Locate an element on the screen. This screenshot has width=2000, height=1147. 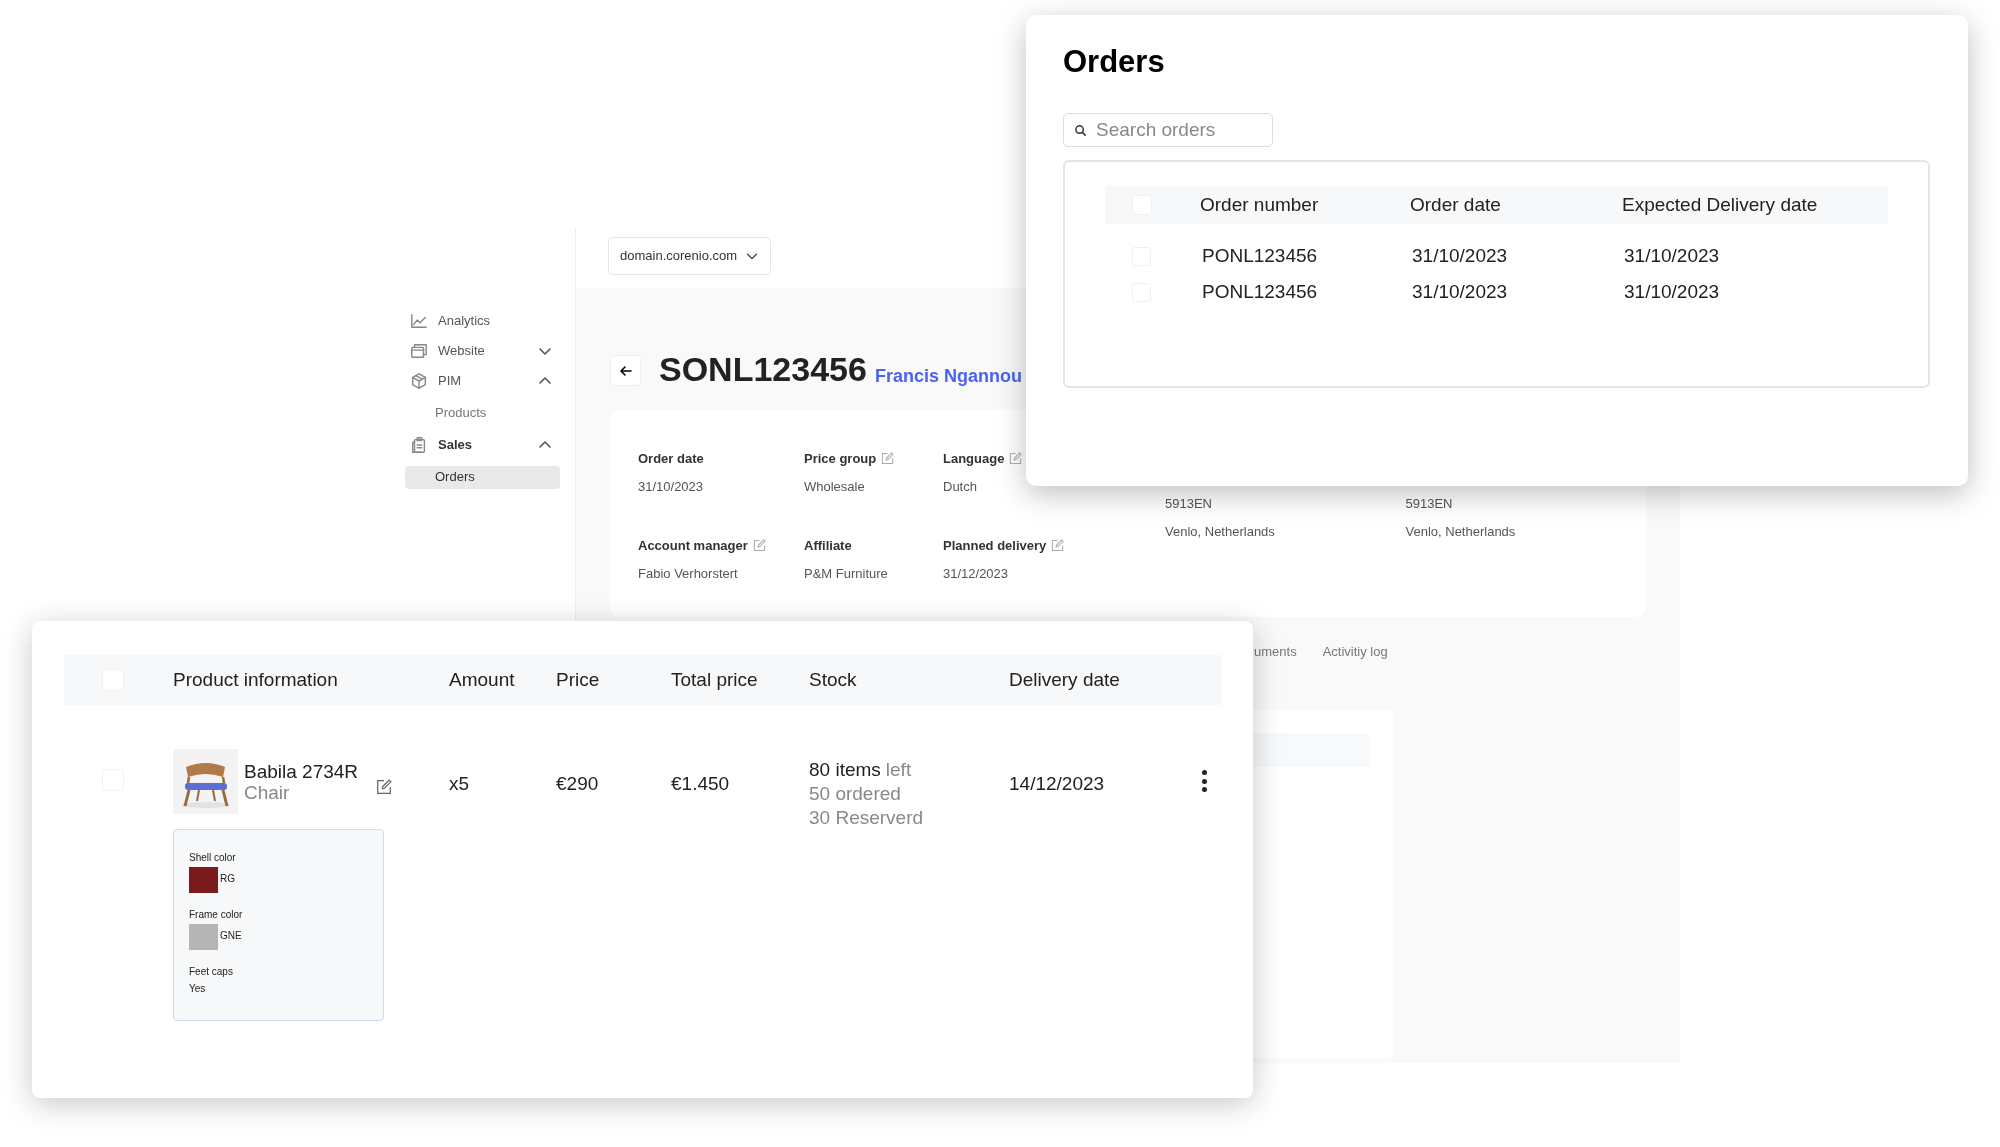
line-chart-icon is located at coordinates (419, 321).